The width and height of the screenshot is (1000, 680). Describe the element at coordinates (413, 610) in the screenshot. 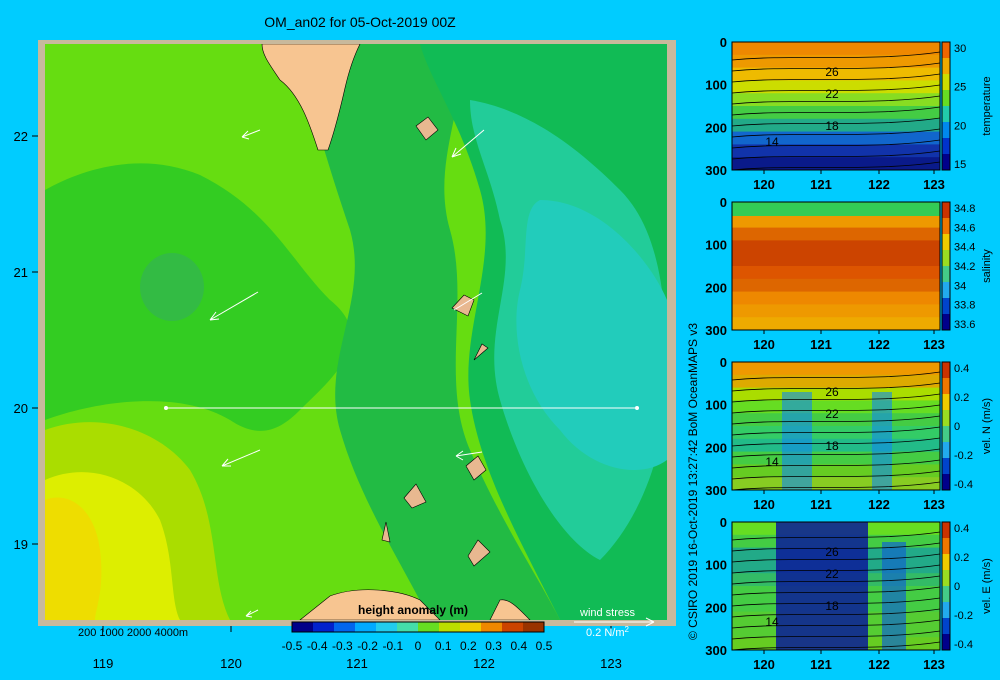

I see `colorbar-title: height anomaly (m)` at that location.